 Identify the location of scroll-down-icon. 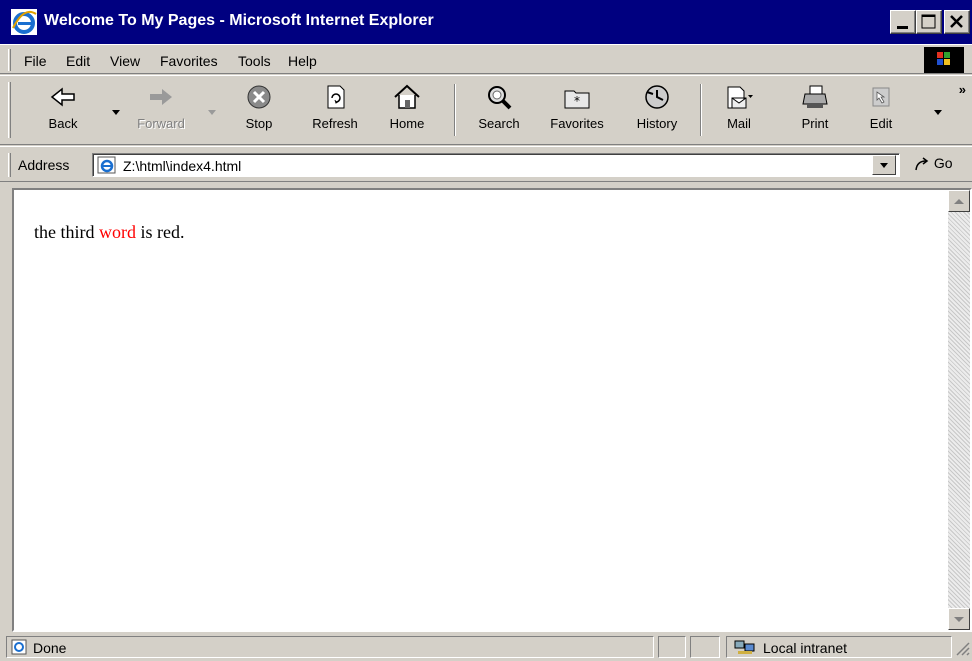
(959, 619).